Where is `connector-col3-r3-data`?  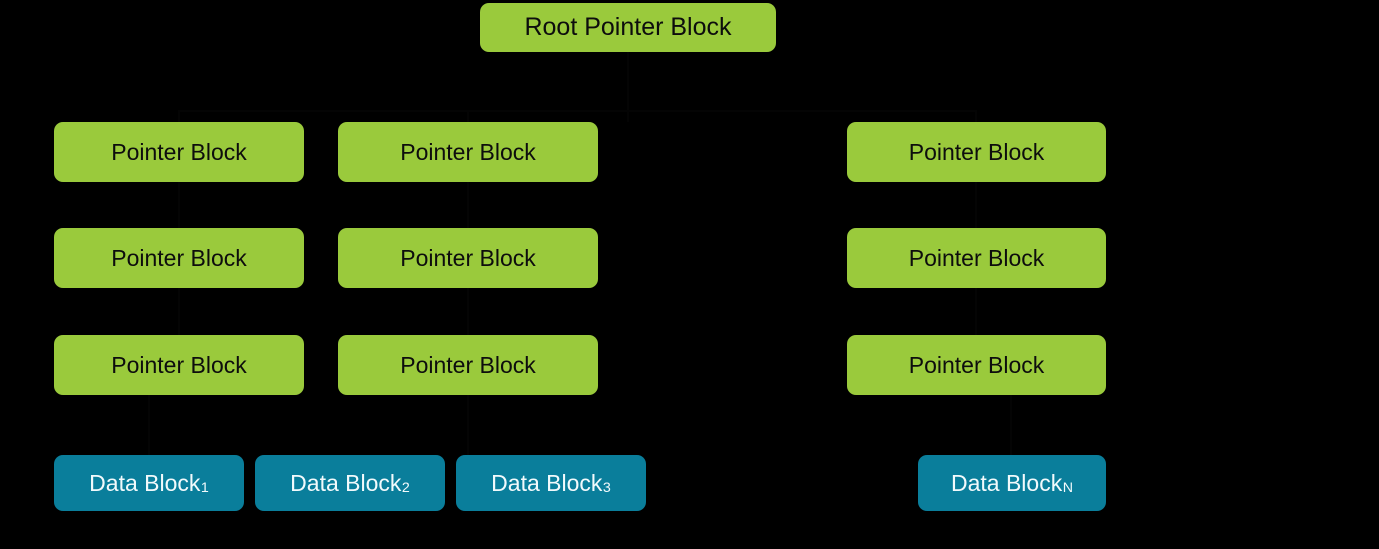
connector-col3-r3-data is located at coordinates (1011, 425).